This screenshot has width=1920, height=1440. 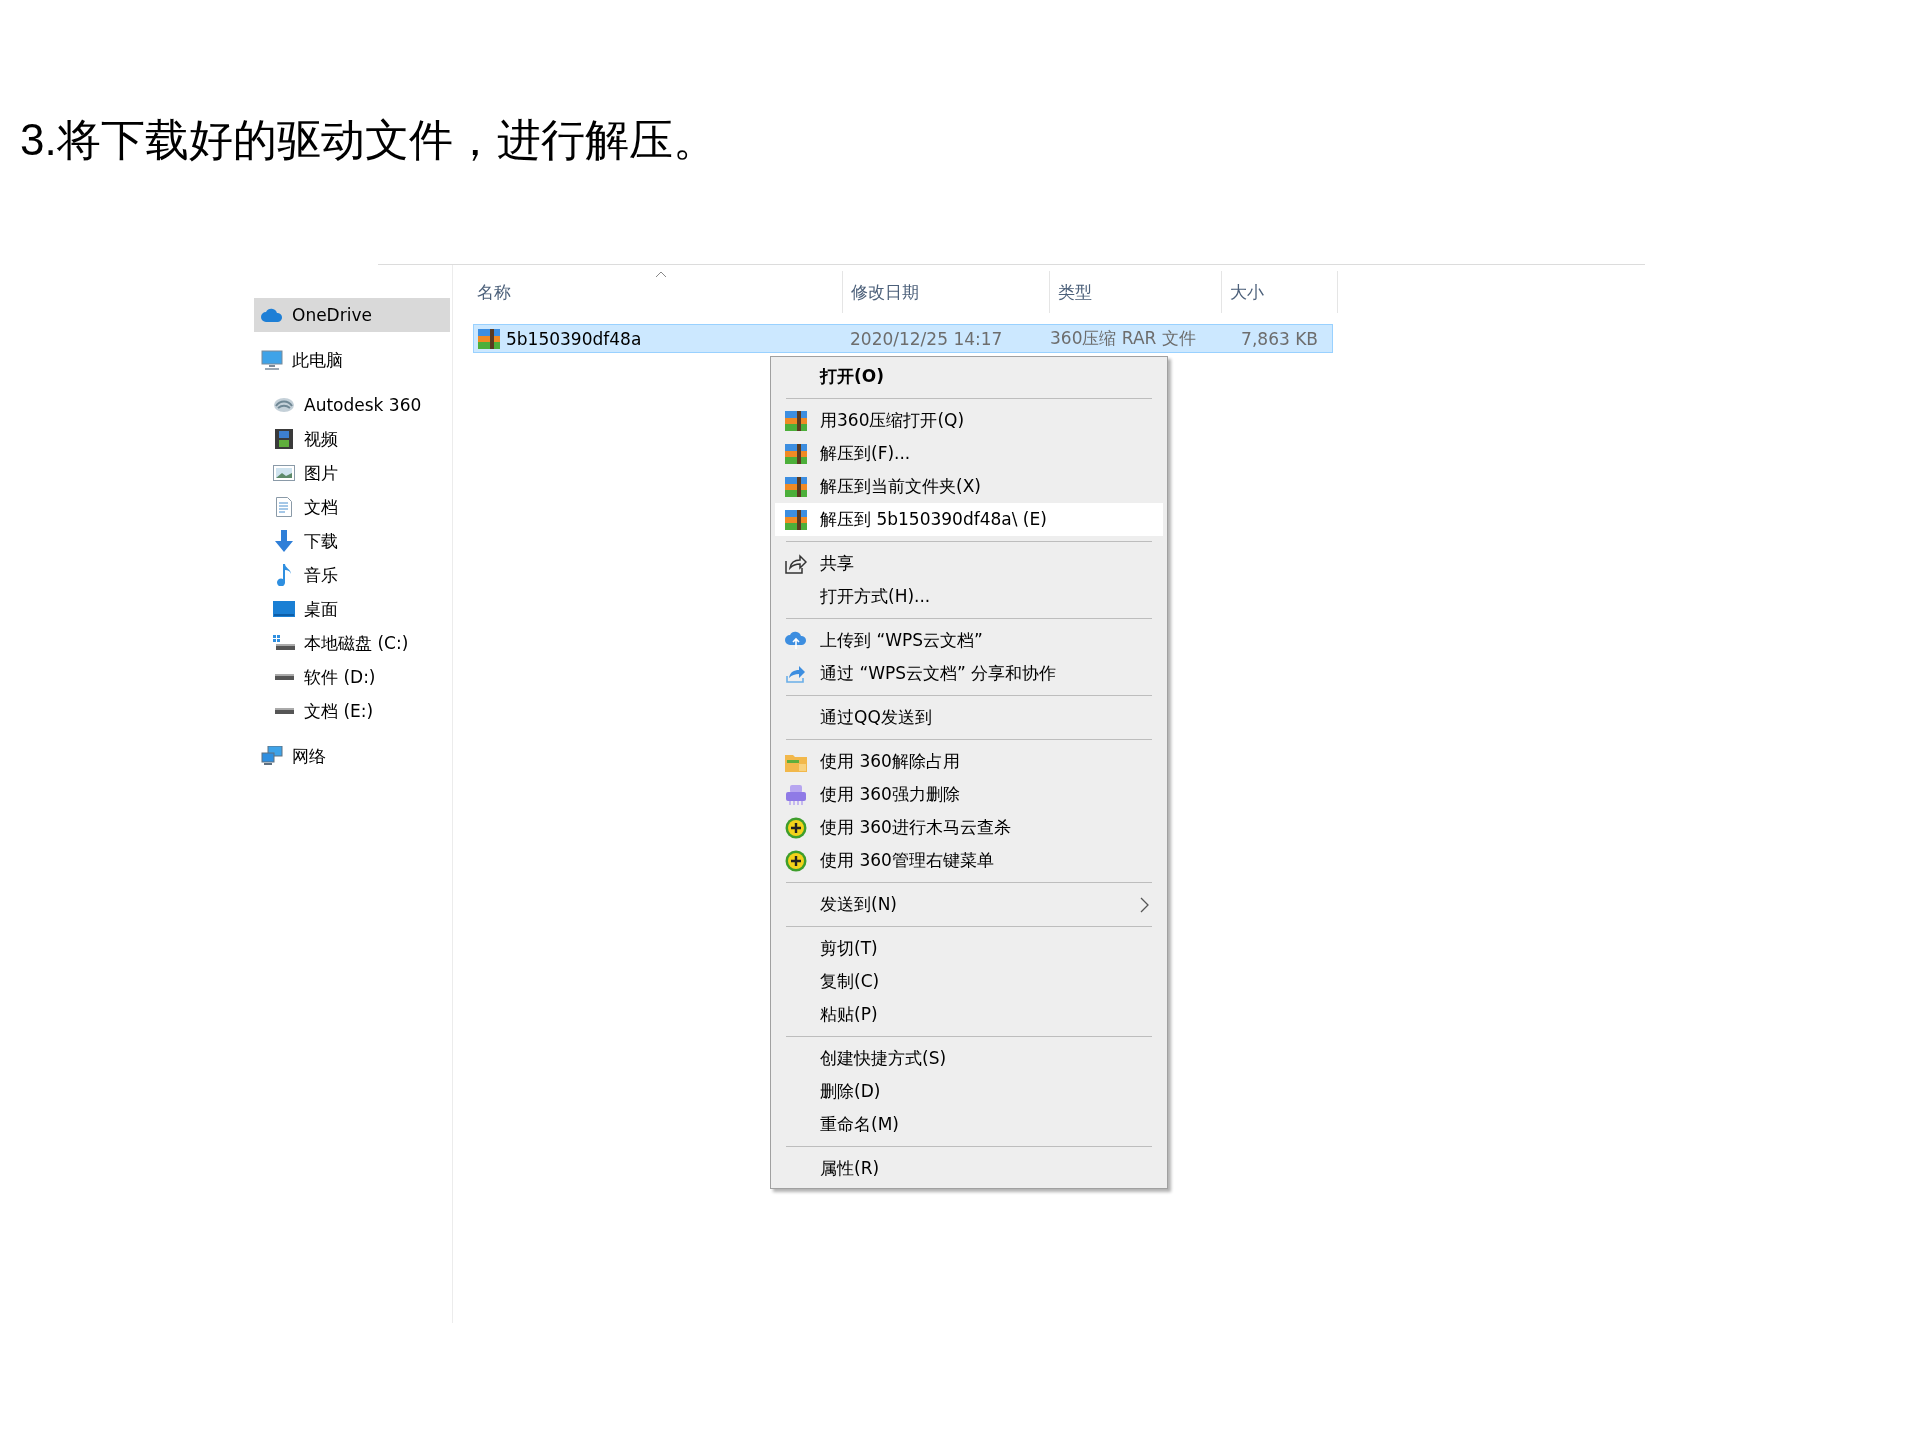 What do you see at coordinates (352, 315) in the screenshot?
I see `sidebar-item: OneDrive` at bounding box center [352, 315].